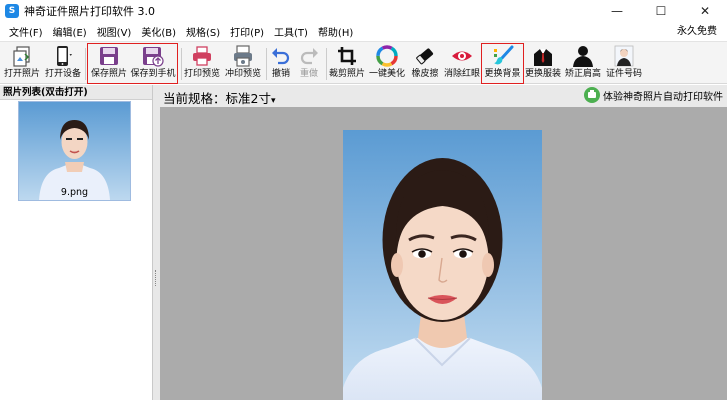 Image resolution: width=727 pixels, height=400 pixels. Describe the element at coordinates (89, 11) in the screenshot. I see `window-title: 神奇证件照片打印软件 3.0` at that location.